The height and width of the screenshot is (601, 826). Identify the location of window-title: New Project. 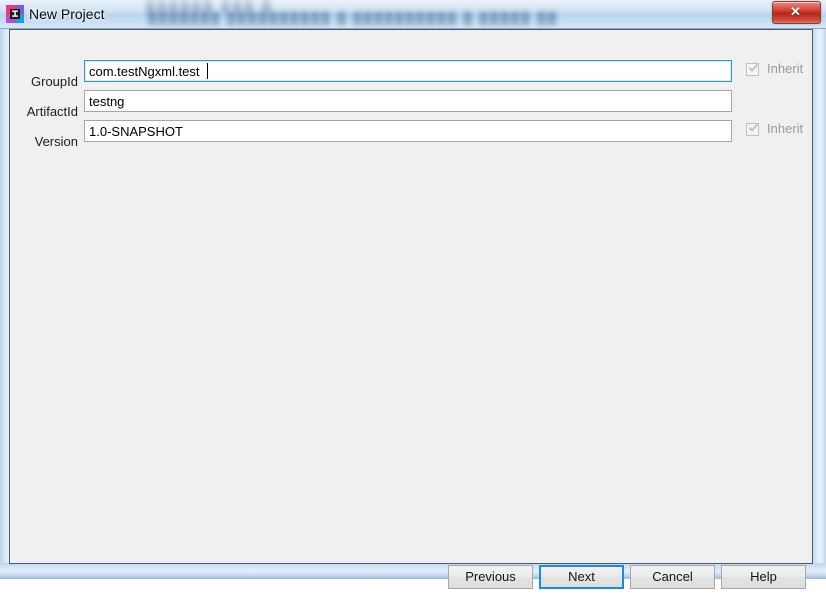
(67, 14).